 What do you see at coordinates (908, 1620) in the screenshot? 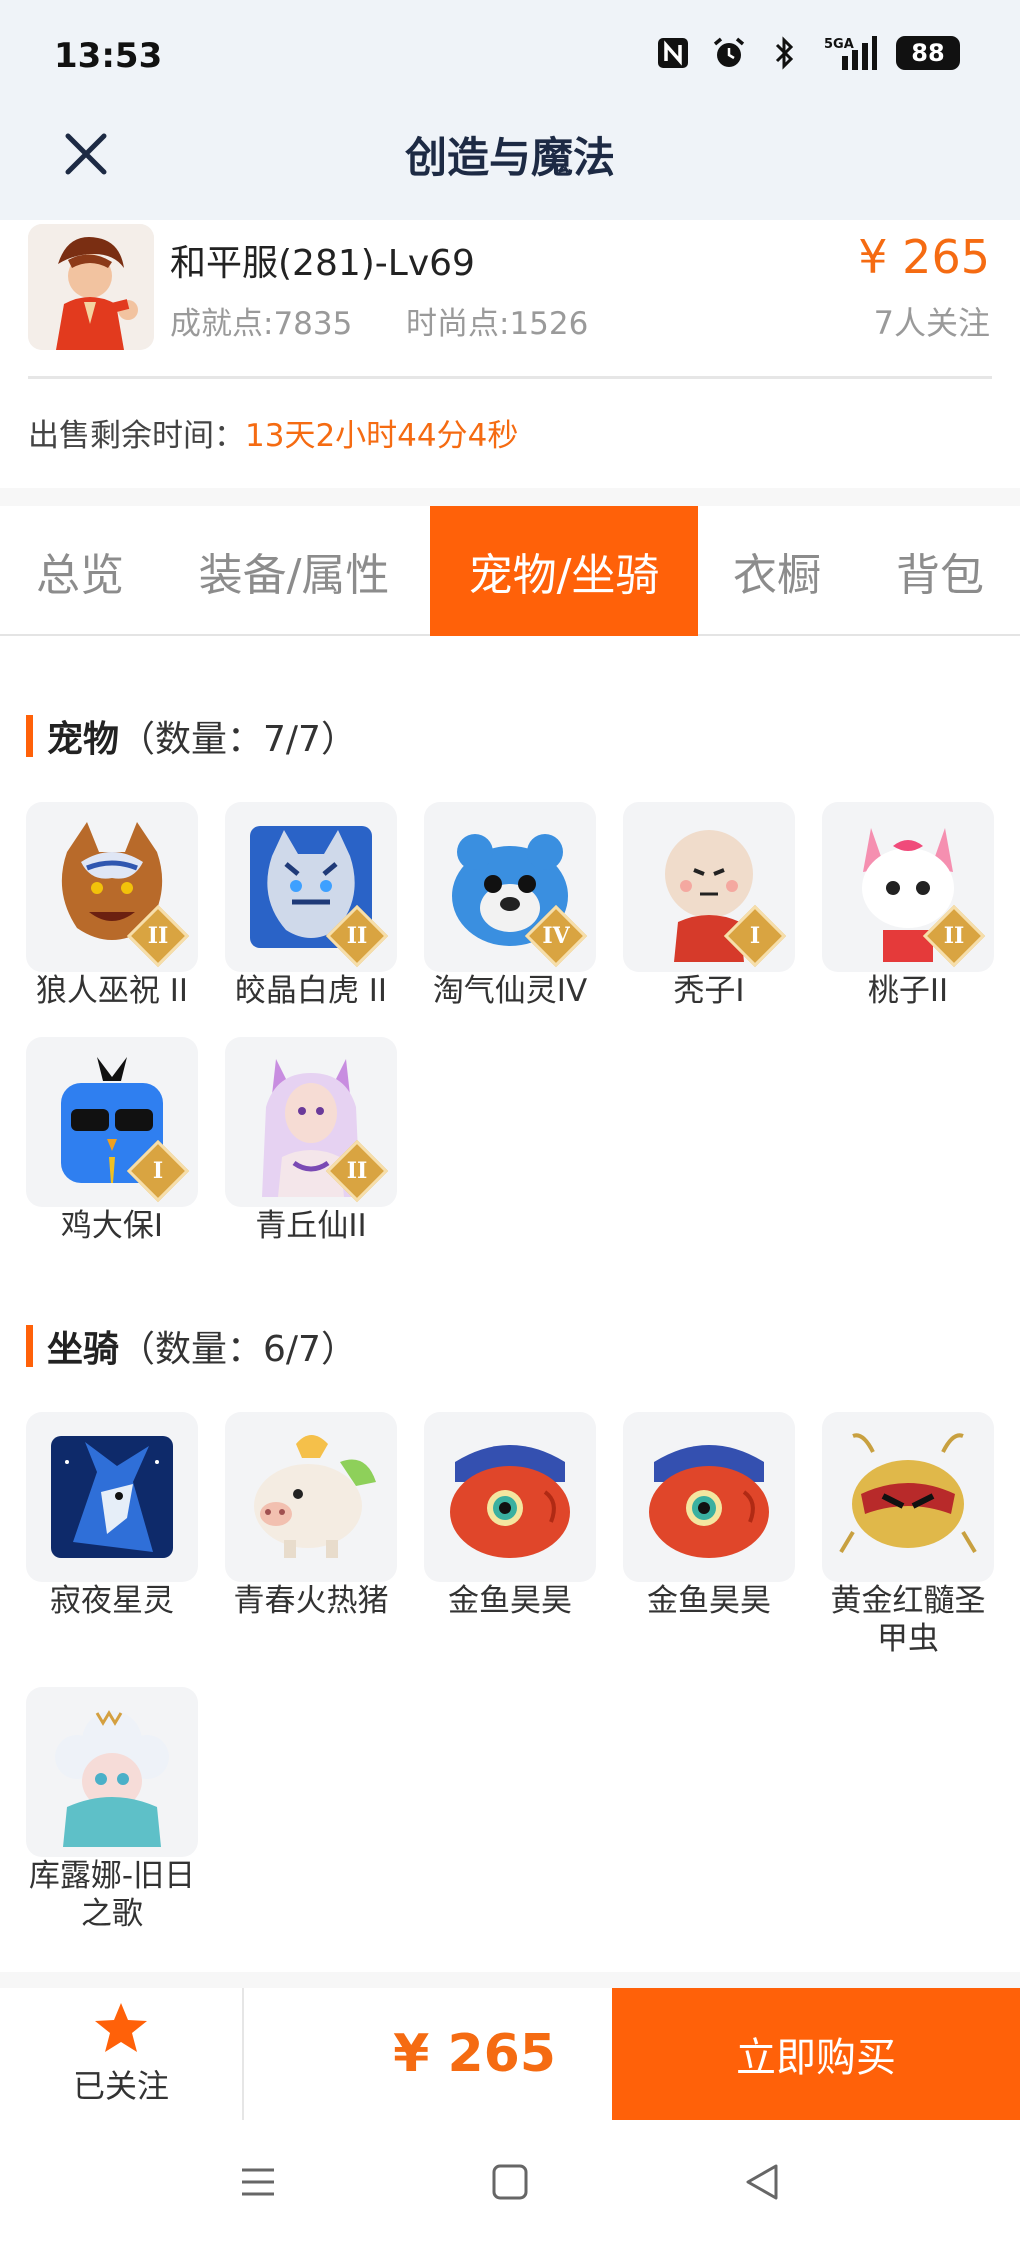
I see `mount-name: 黄金红髓圣甲虫` at bounding box center [908, 1620].